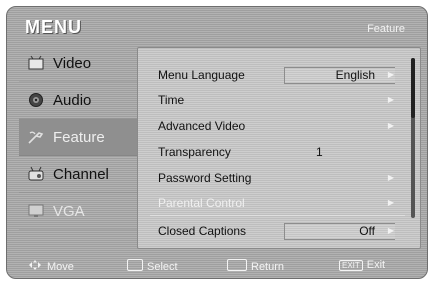 The width and height of the screenshot is (433, 283). I want to click on sidebar-item-feature: Feature, so click(78, 137).